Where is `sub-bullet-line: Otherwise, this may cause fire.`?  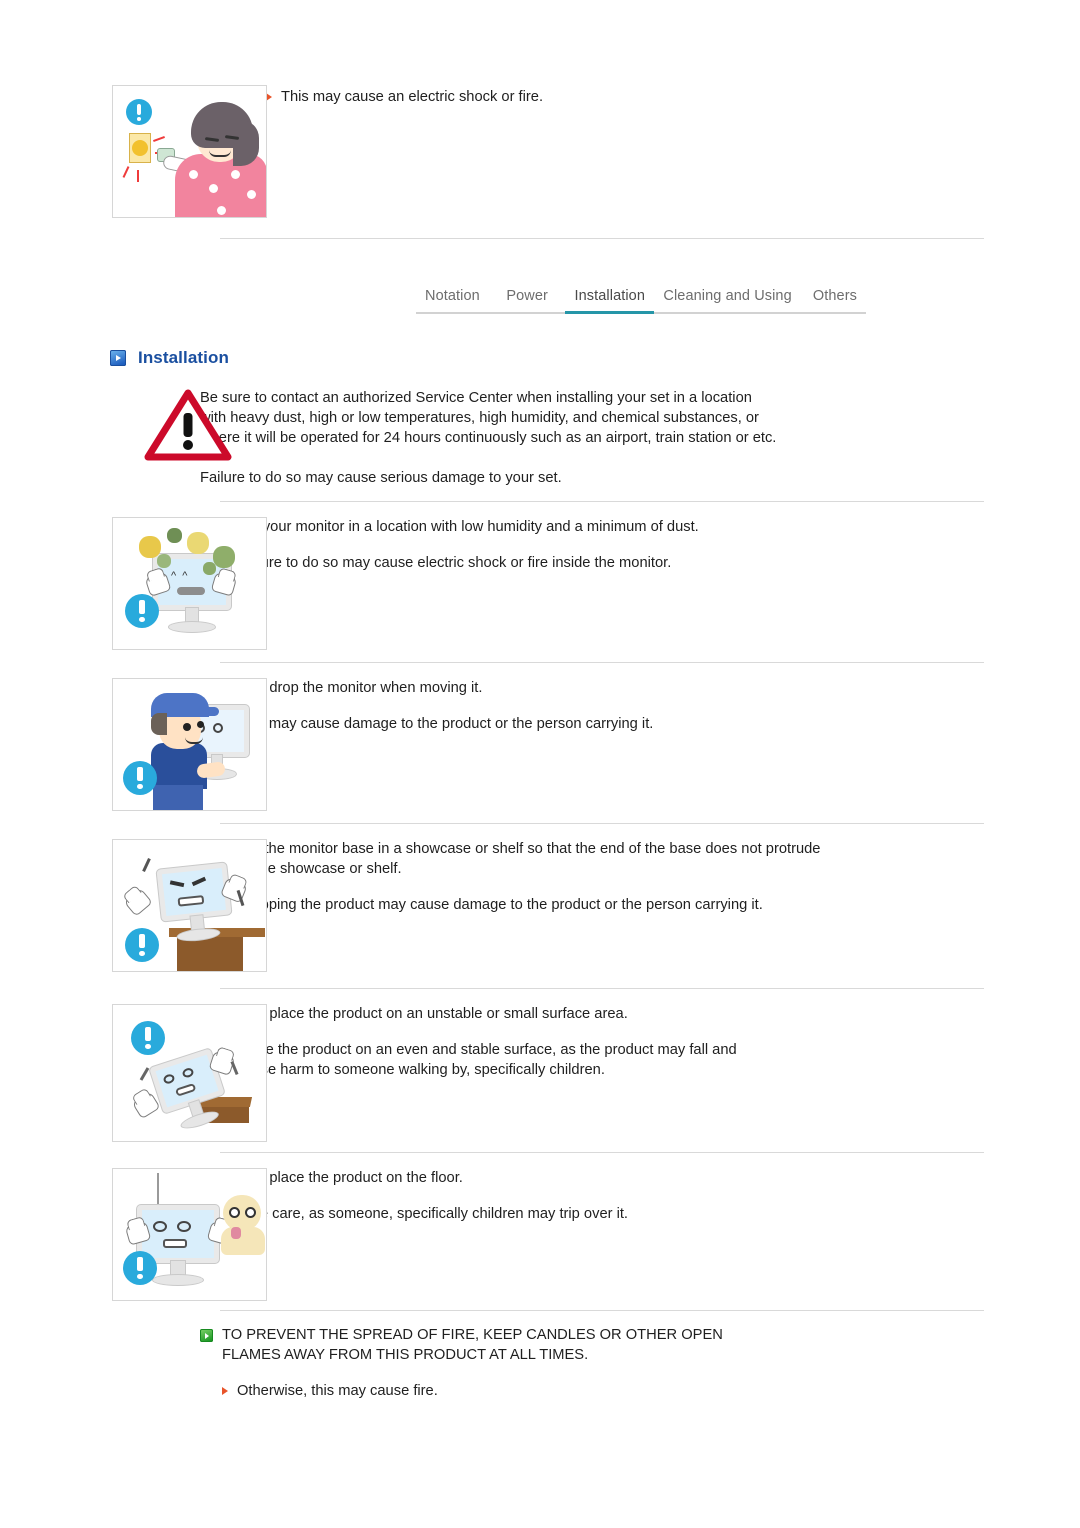 sub-bullet-line: Otherwise, this may cause fire. is located at coordinates (639, 1391).